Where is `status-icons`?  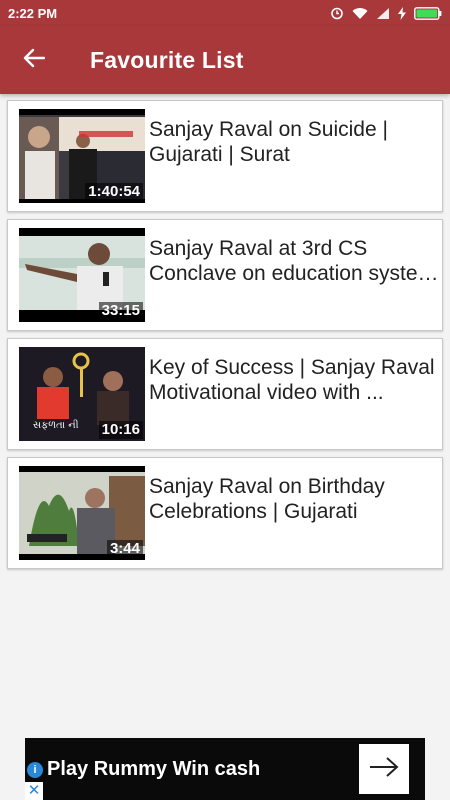 status-icons is located at coordinates (386, 13).